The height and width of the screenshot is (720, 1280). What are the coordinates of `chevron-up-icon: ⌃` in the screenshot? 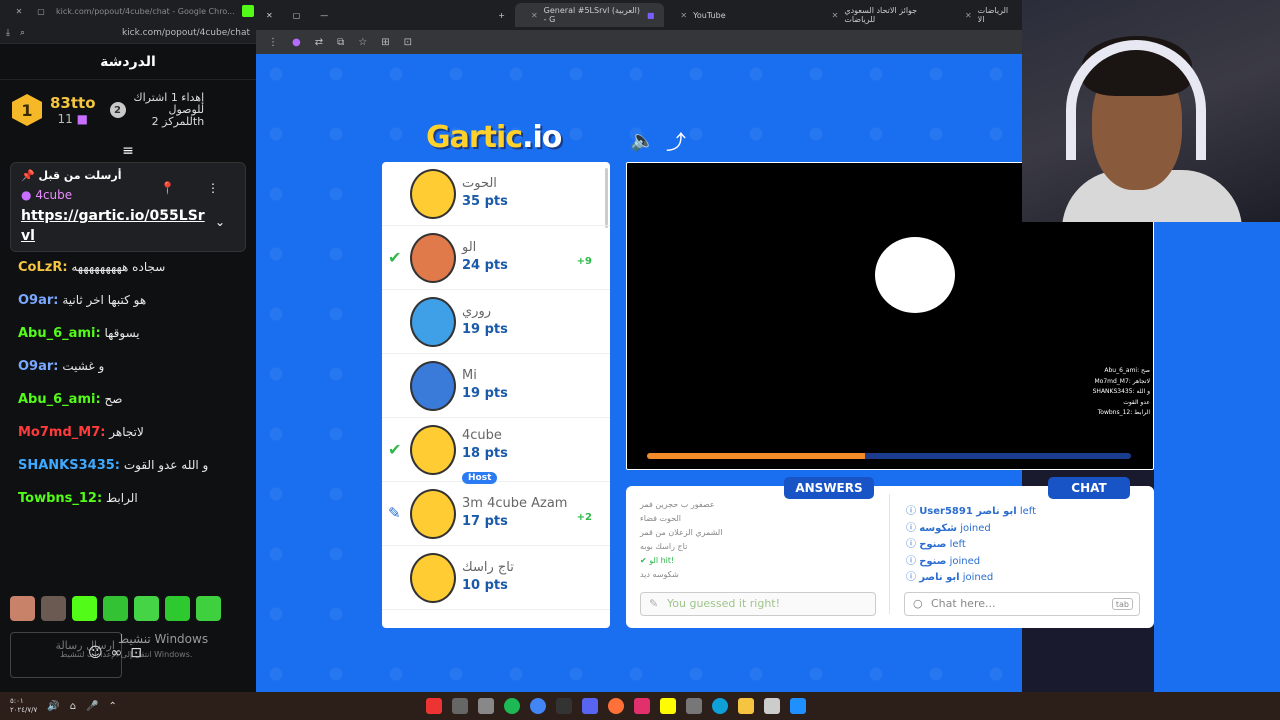 It's located at (113, 706).